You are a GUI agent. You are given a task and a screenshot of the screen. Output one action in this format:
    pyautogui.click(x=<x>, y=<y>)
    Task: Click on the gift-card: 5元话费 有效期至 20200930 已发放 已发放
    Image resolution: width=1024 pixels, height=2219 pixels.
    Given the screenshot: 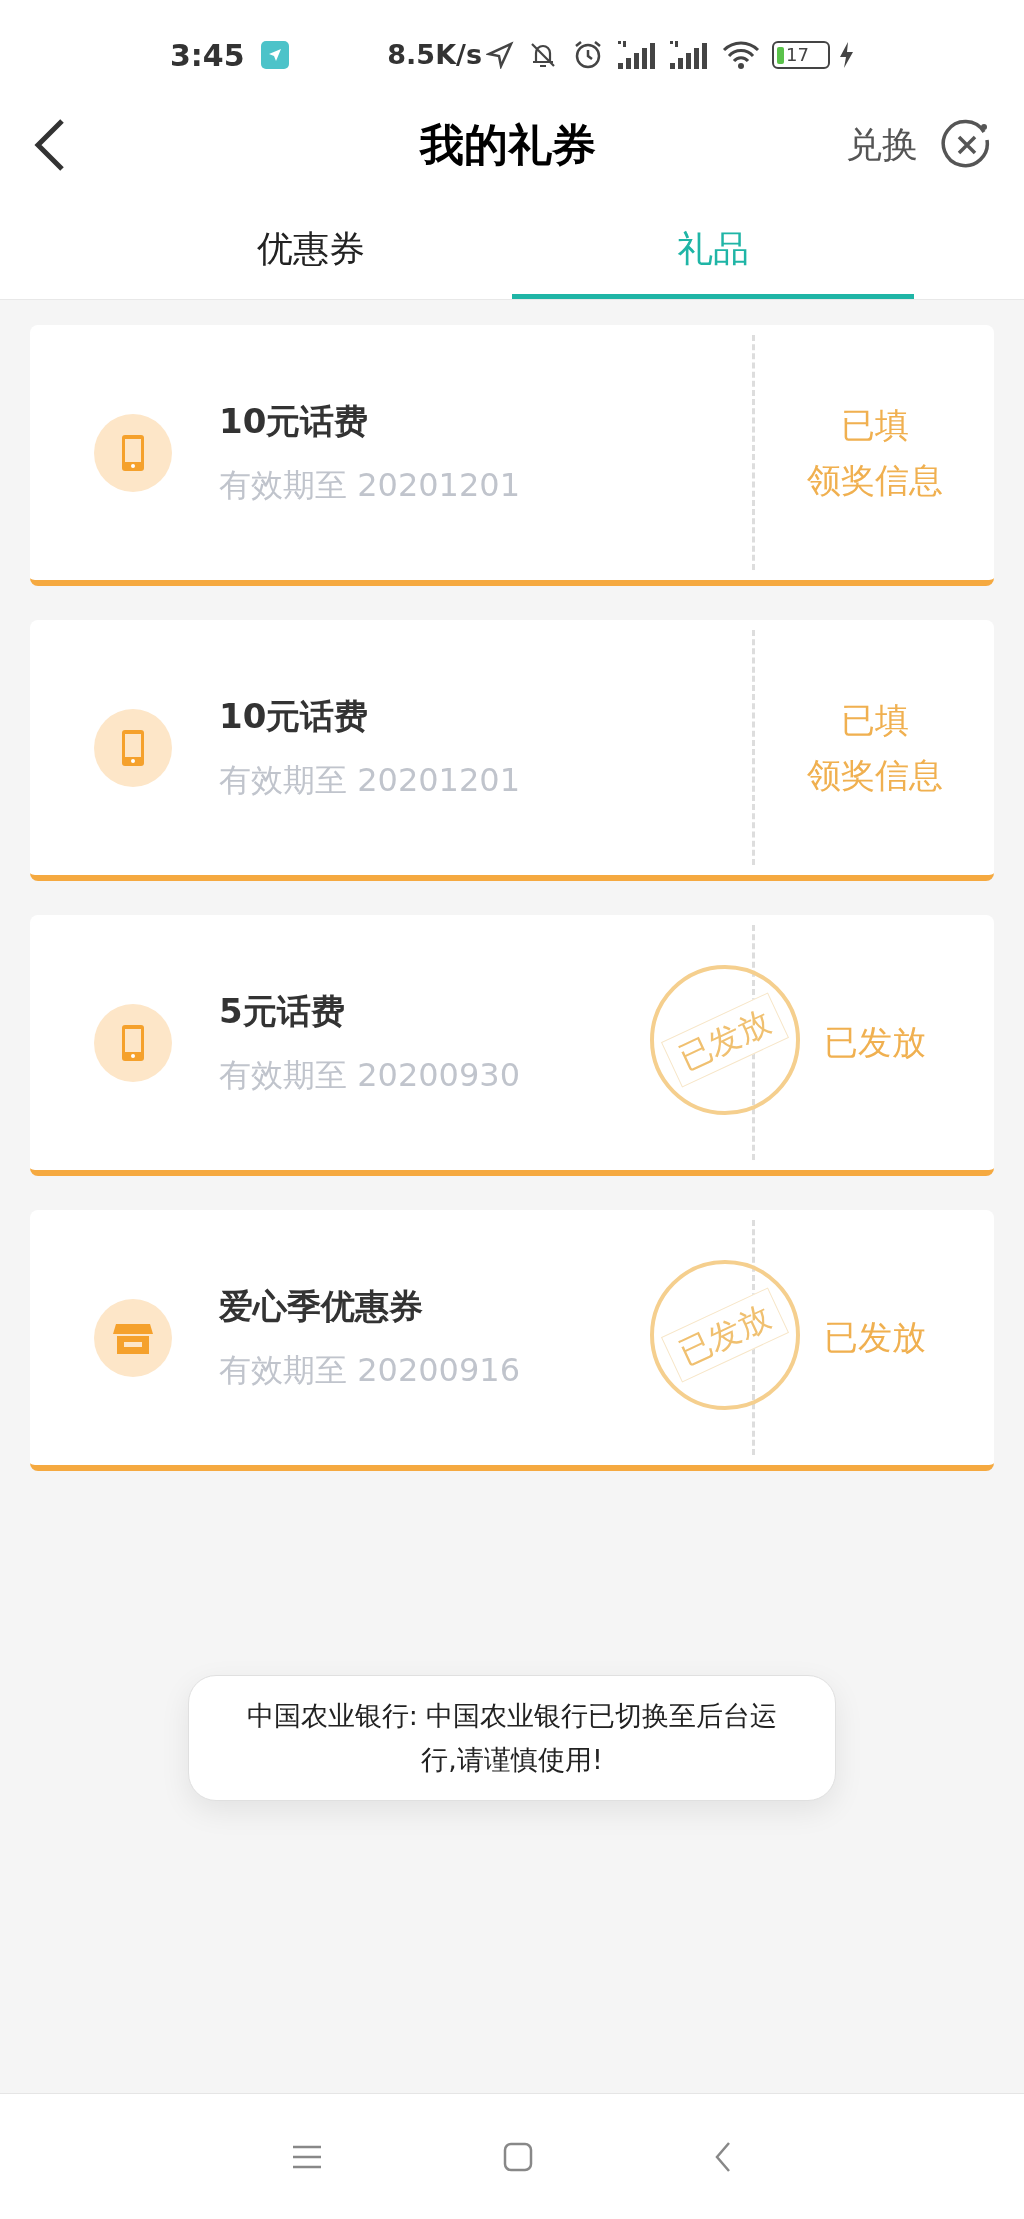 What is the action you would take?
    pyautogui.click(x=512, y=1045)
    